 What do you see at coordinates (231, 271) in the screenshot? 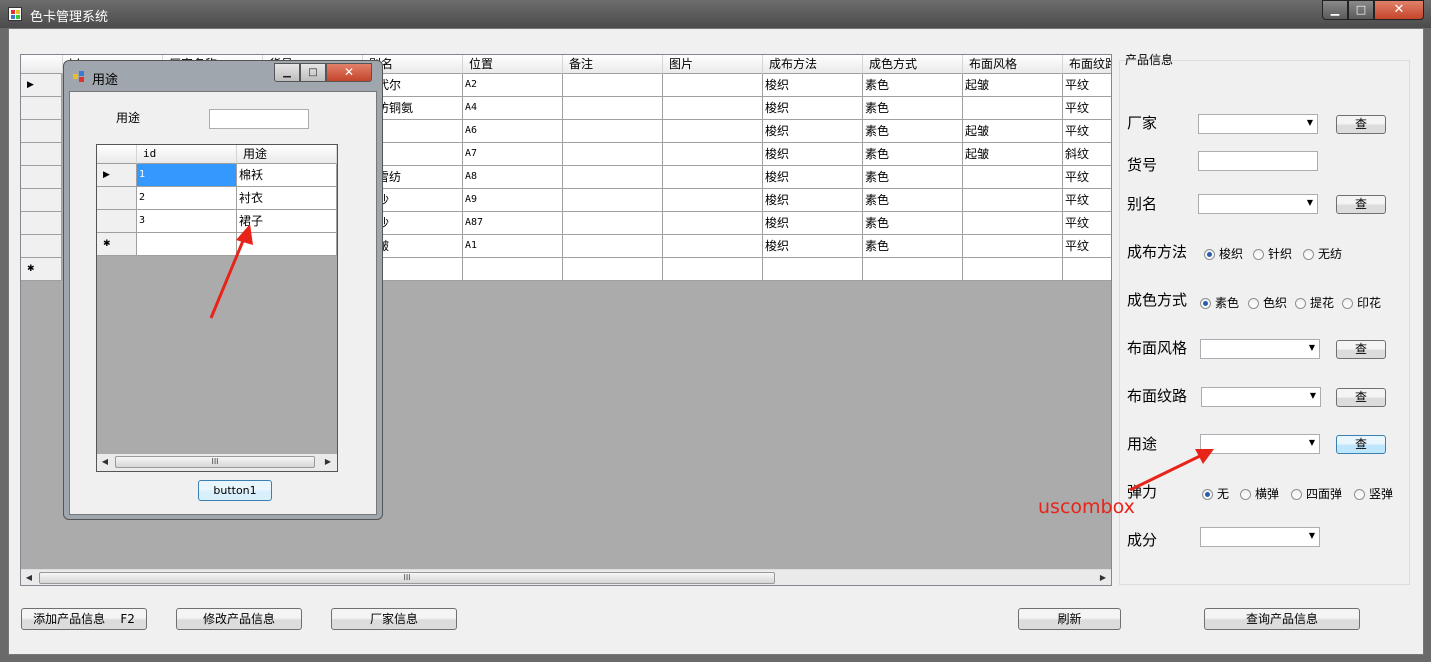
I see `arrow-to-dialog-grid` at bounding box center [231, 271].